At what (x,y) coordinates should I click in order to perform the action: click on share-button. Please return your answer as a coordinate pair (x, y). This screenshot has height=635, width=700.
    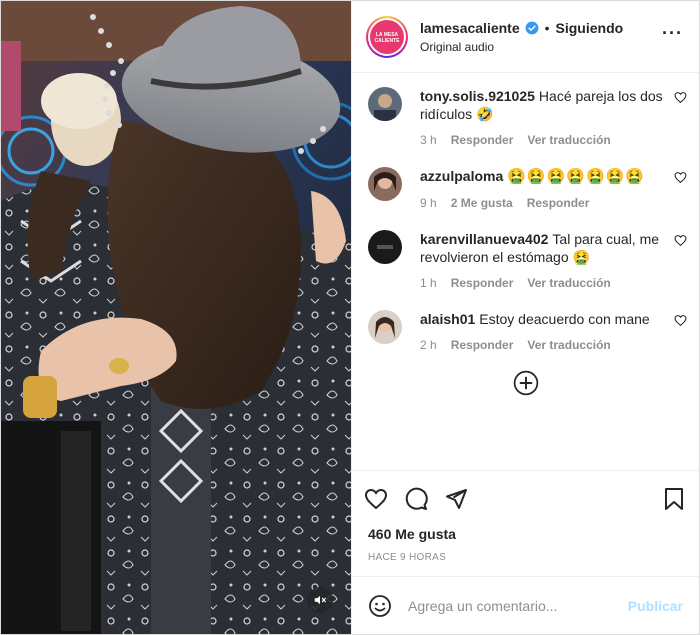
    Looking at the image, I should click on (456, 499).